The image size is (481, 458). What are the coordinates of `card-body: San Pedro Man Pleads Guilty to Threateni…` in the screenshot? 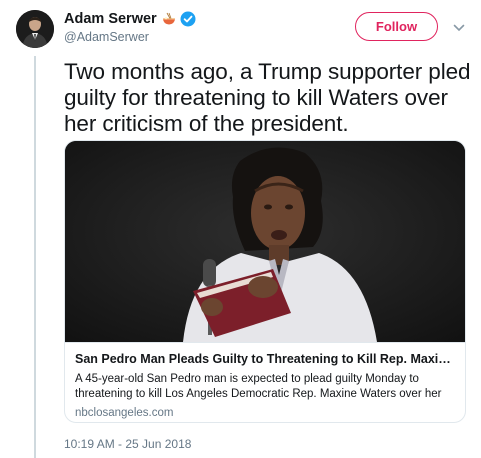 It's located at (265, 382).